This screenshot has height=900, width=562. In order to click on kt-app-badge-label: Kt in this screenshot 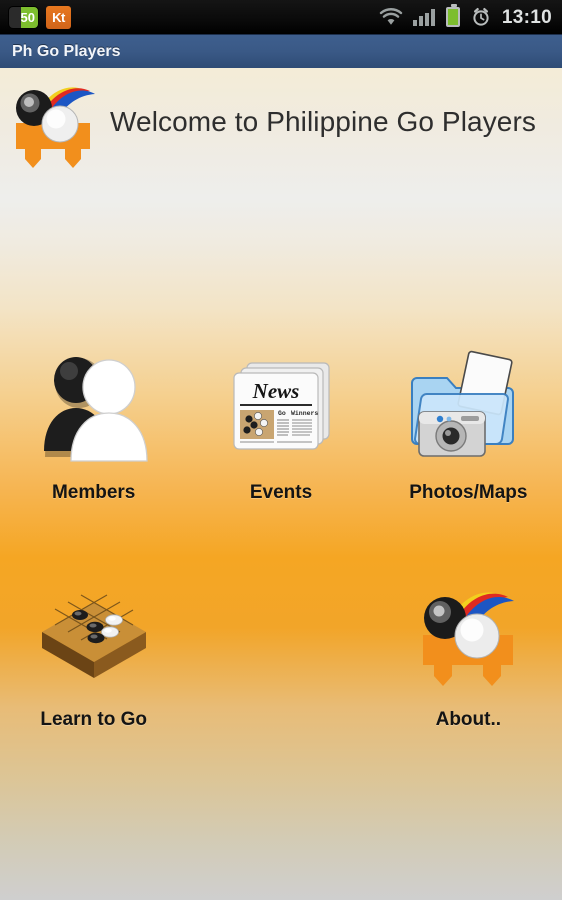, I will do `click(58, 17)`.